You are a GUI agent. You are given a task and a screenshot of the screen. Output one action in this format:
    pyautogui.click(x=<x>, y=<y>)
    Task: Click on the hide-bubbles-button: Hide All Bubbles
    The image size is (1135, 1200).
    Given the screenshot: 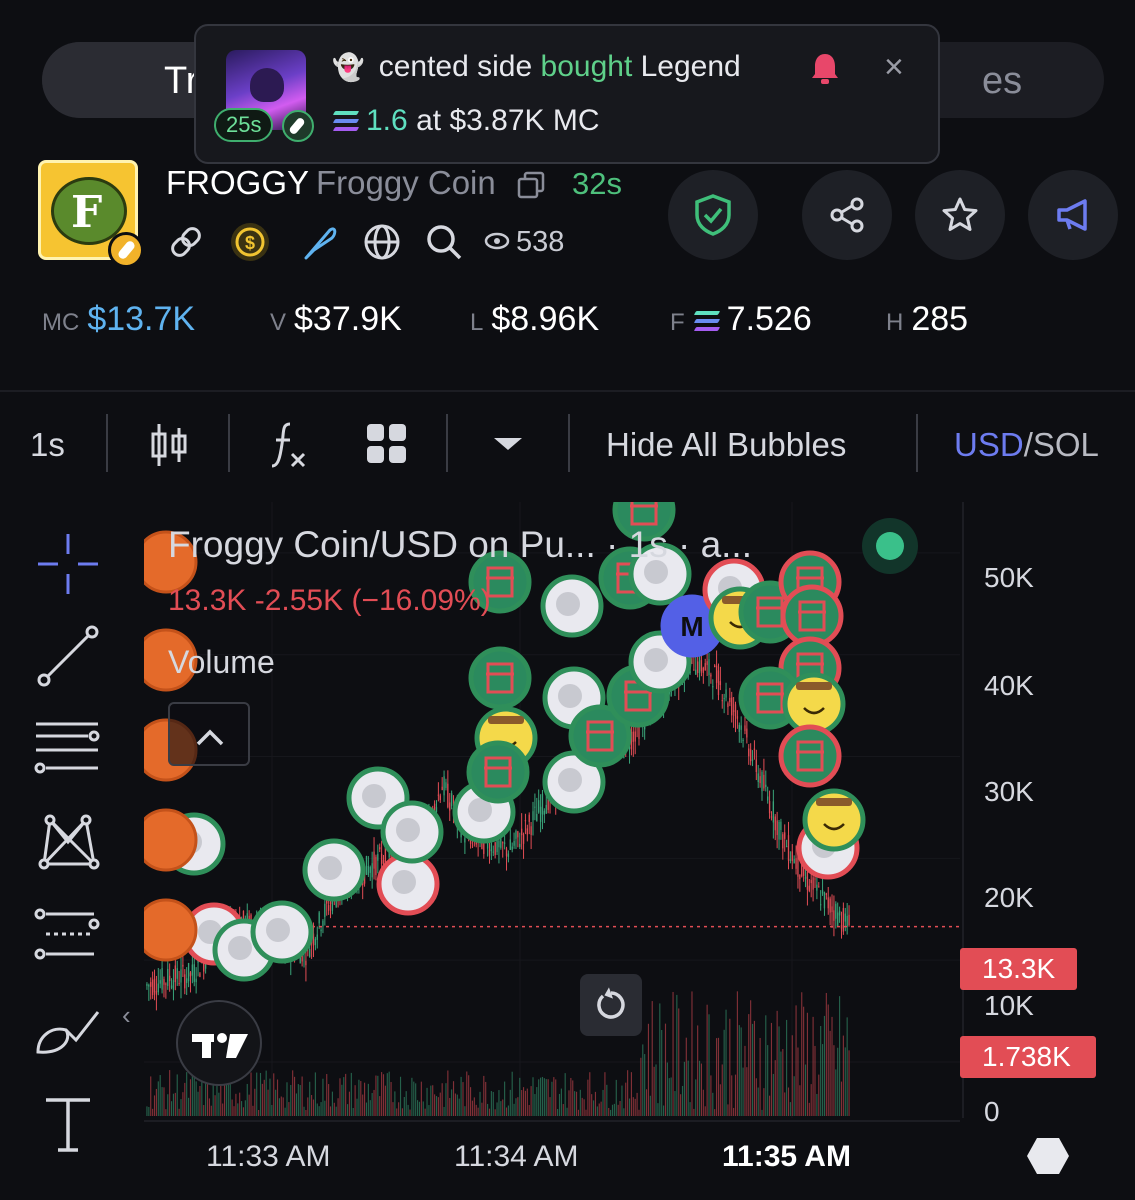 What is the action you would take?
    pyautogui.click(x=726, y=445)
    